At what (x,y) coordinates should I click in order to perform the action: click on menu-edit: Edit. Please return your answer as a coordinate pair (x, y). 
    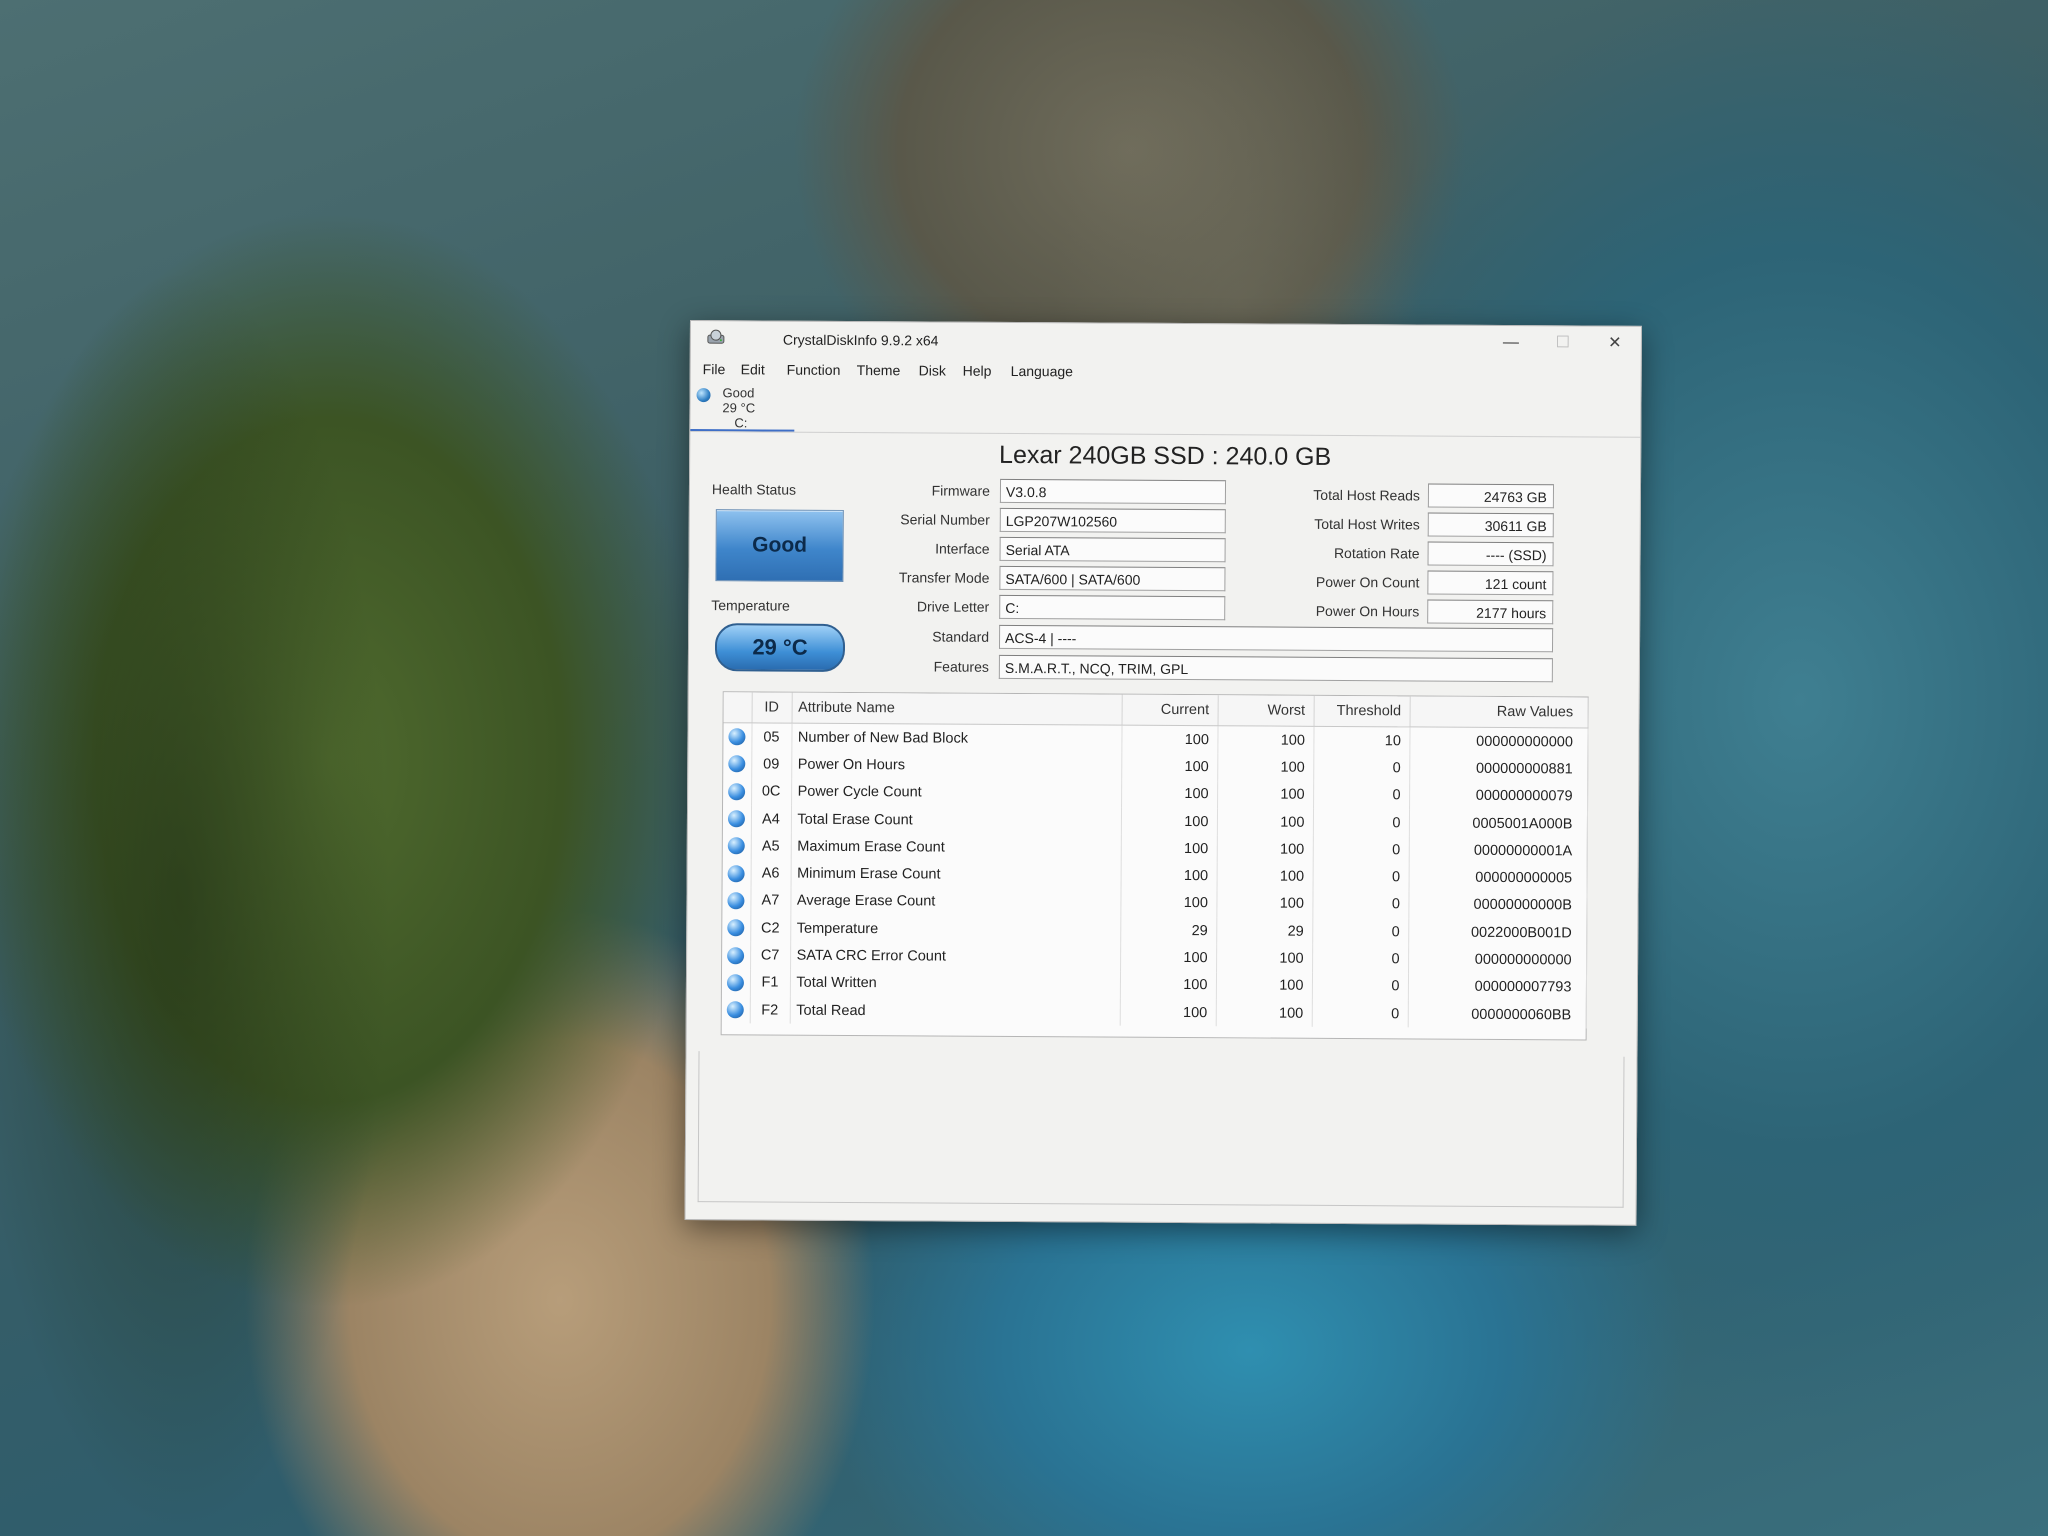
    Looking at the image, I should click on (753, 369).